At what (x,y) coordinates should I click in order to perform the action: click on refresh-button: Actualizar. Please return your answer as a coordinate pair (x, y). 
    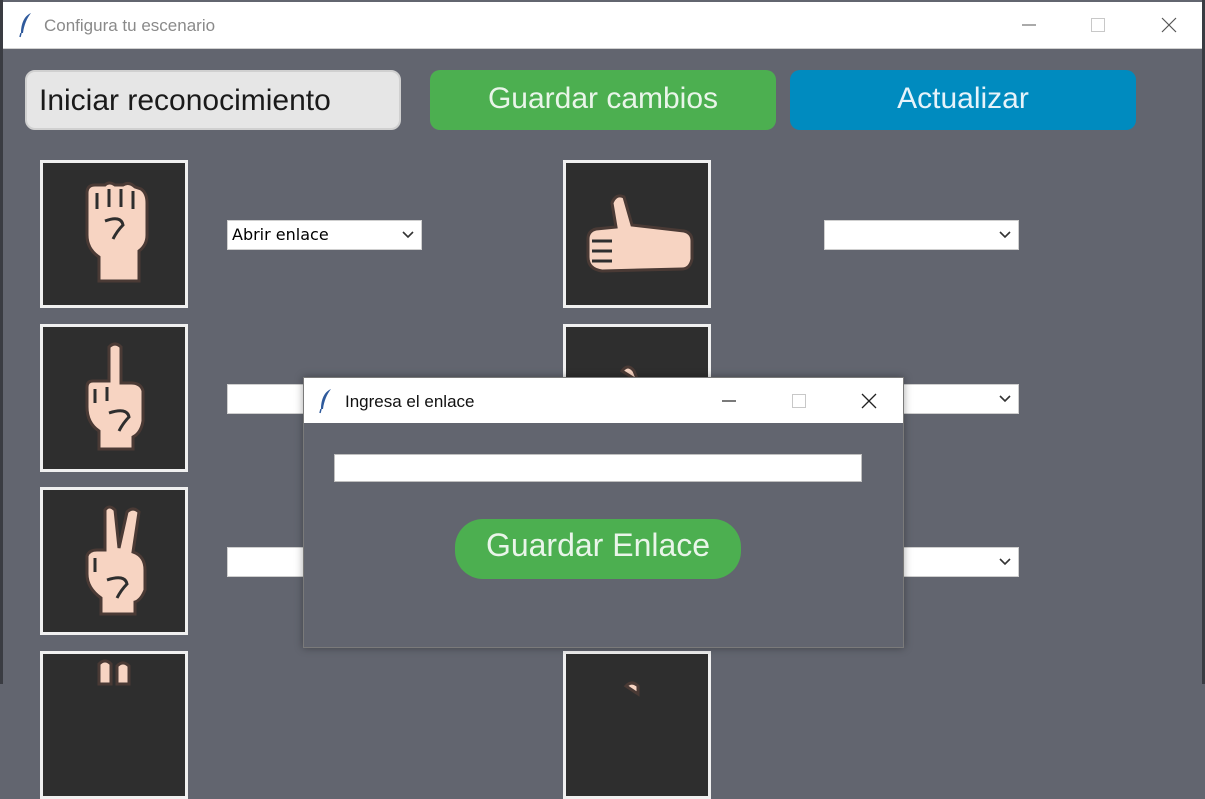
    Looking at the image, I should click on (963, 100).